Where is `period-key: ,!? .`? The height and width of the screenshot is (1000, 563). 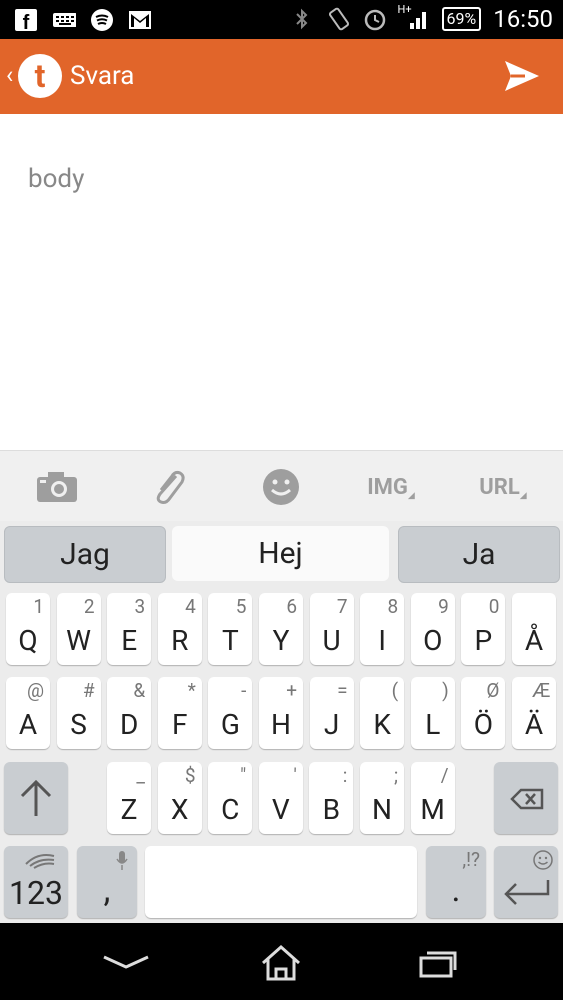 period-key: ,!? . is located at coordinates (456, 882).